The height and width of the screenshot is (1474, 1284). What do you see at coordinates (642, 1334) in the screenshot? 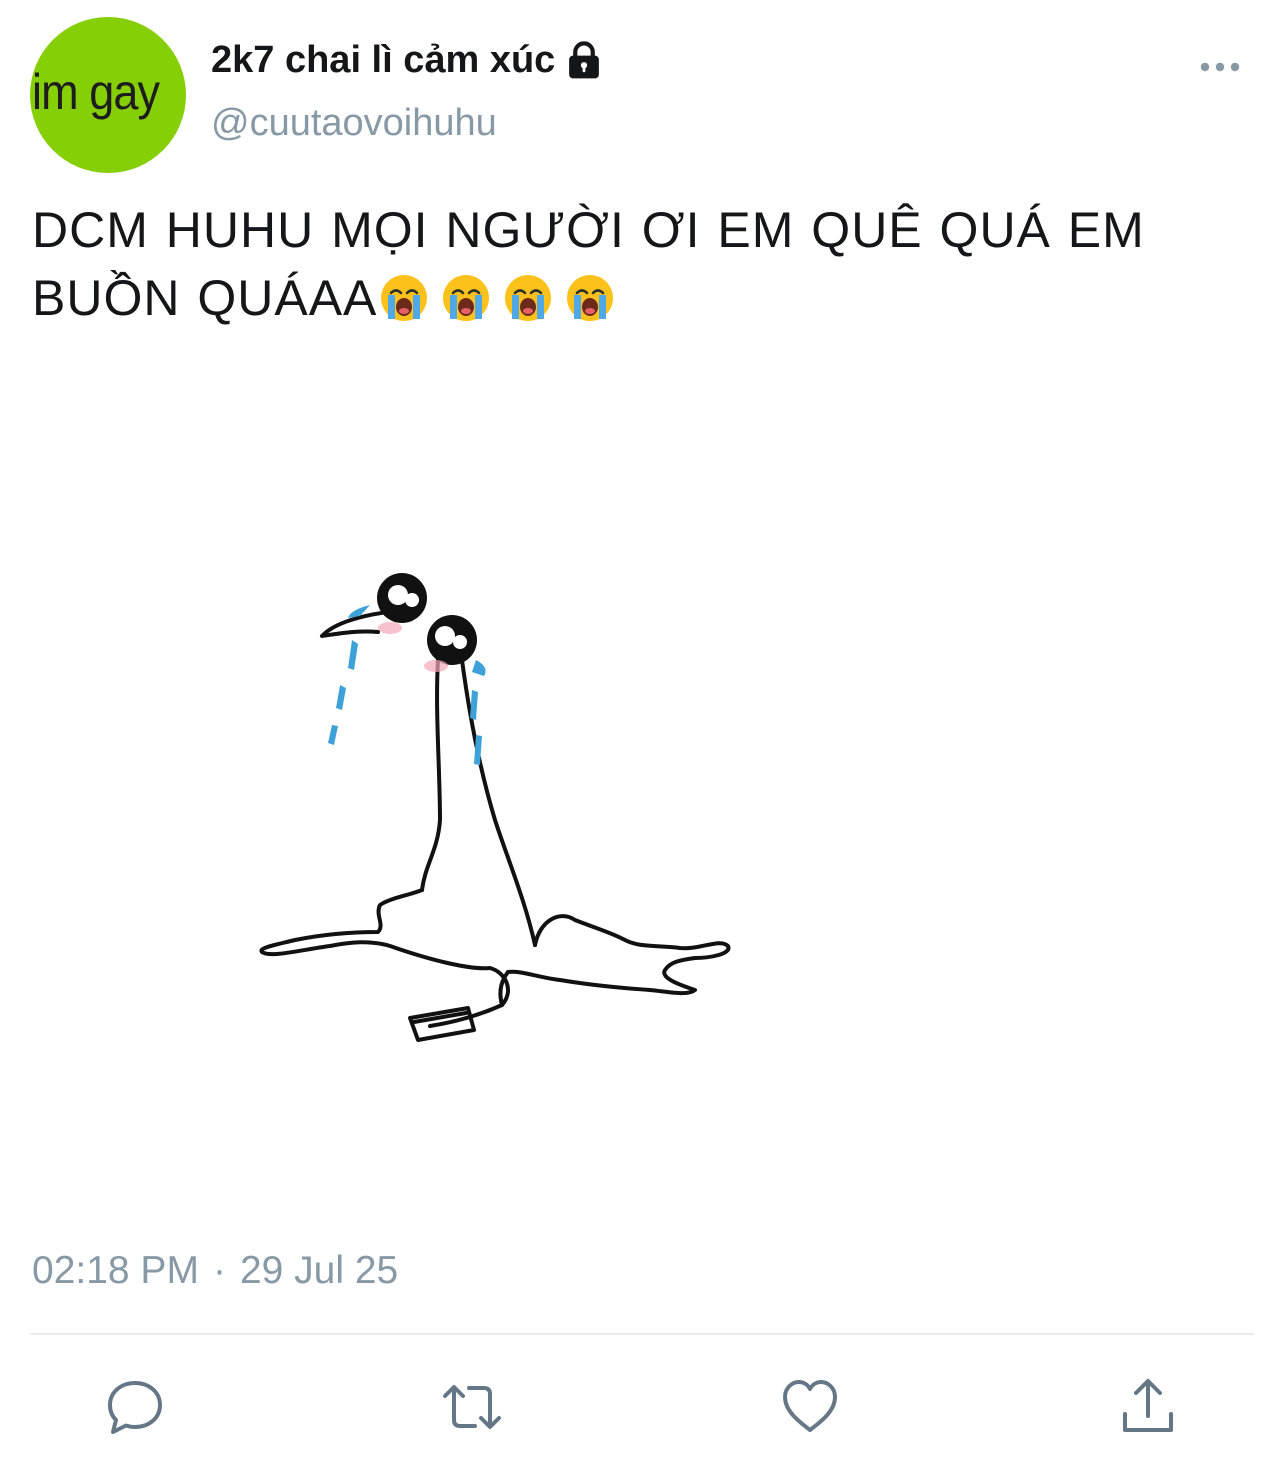
I see `divider` at bounding box center [642, 1334].